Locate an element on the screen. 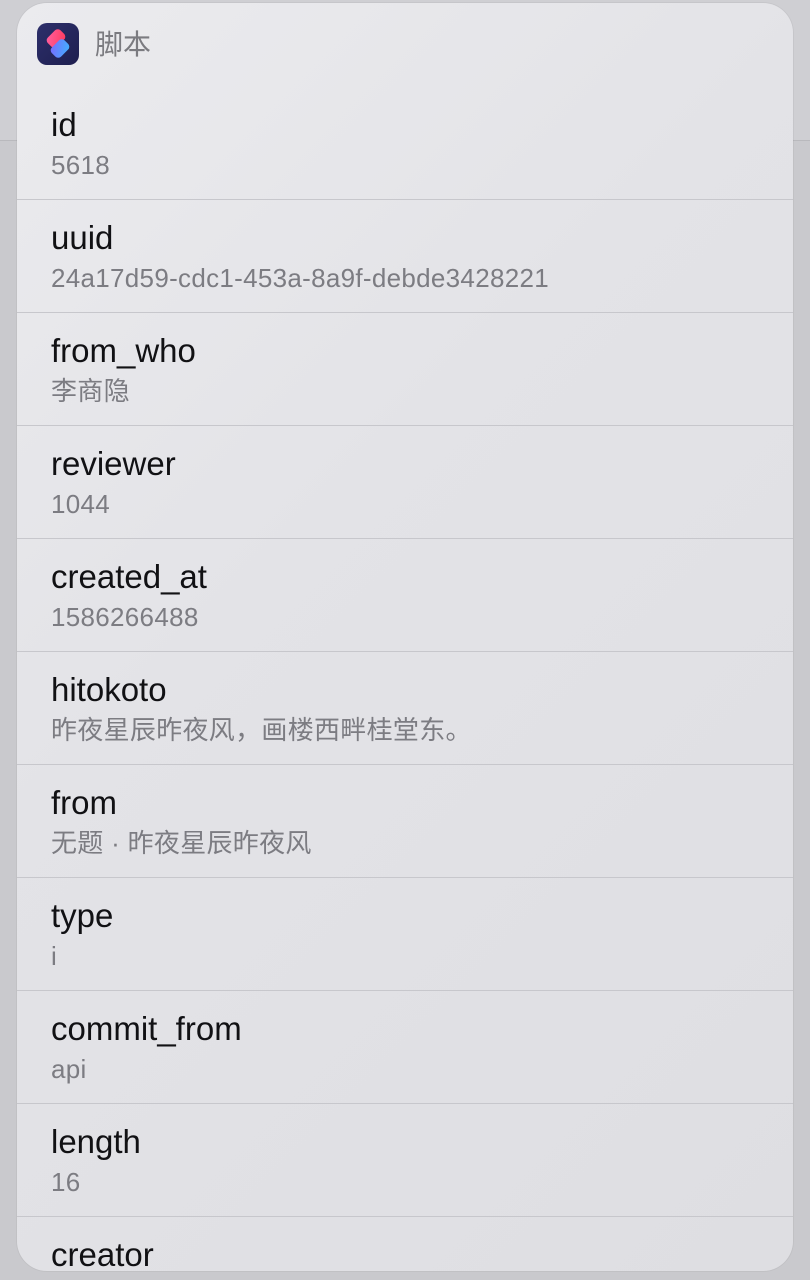 The height and width of the screenshot is (1280, 810). item-key: reviewer is located at coordinates (113, 463).